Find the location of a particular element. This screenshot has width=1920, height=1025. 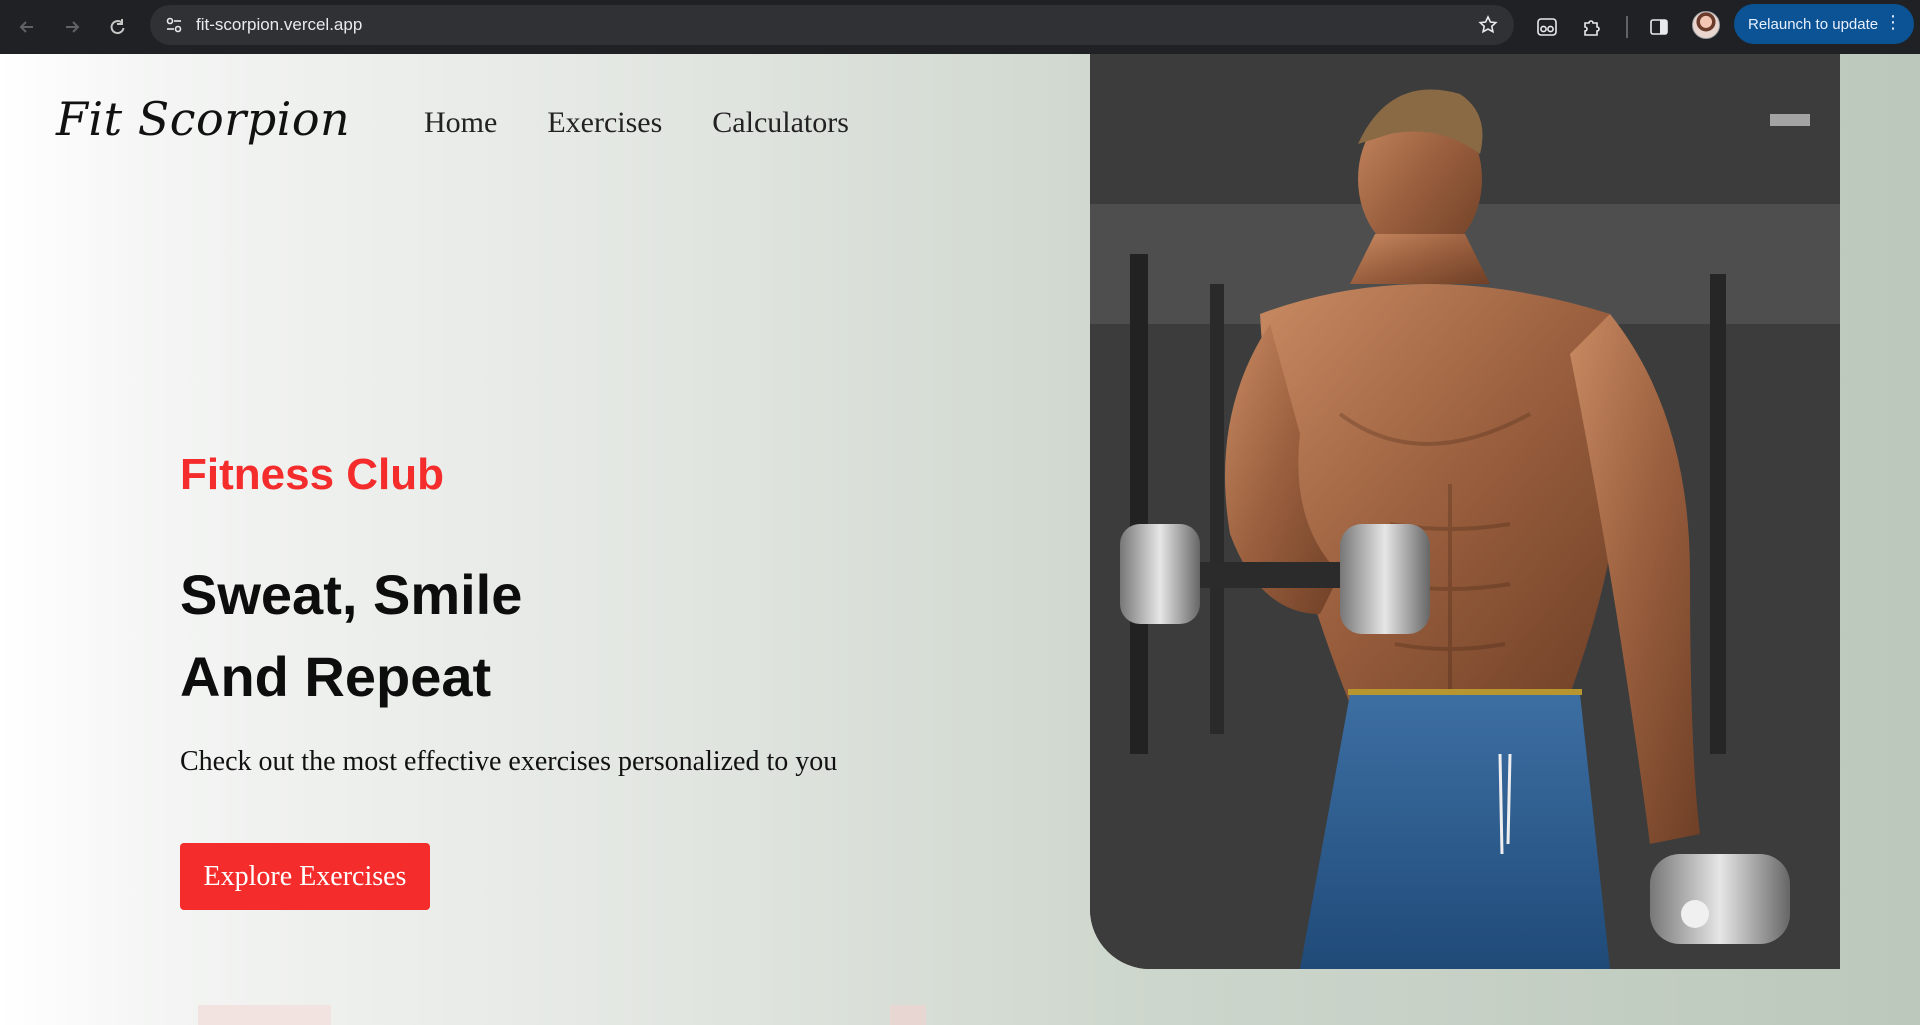

avatar is located at coordinates (1706, 25).